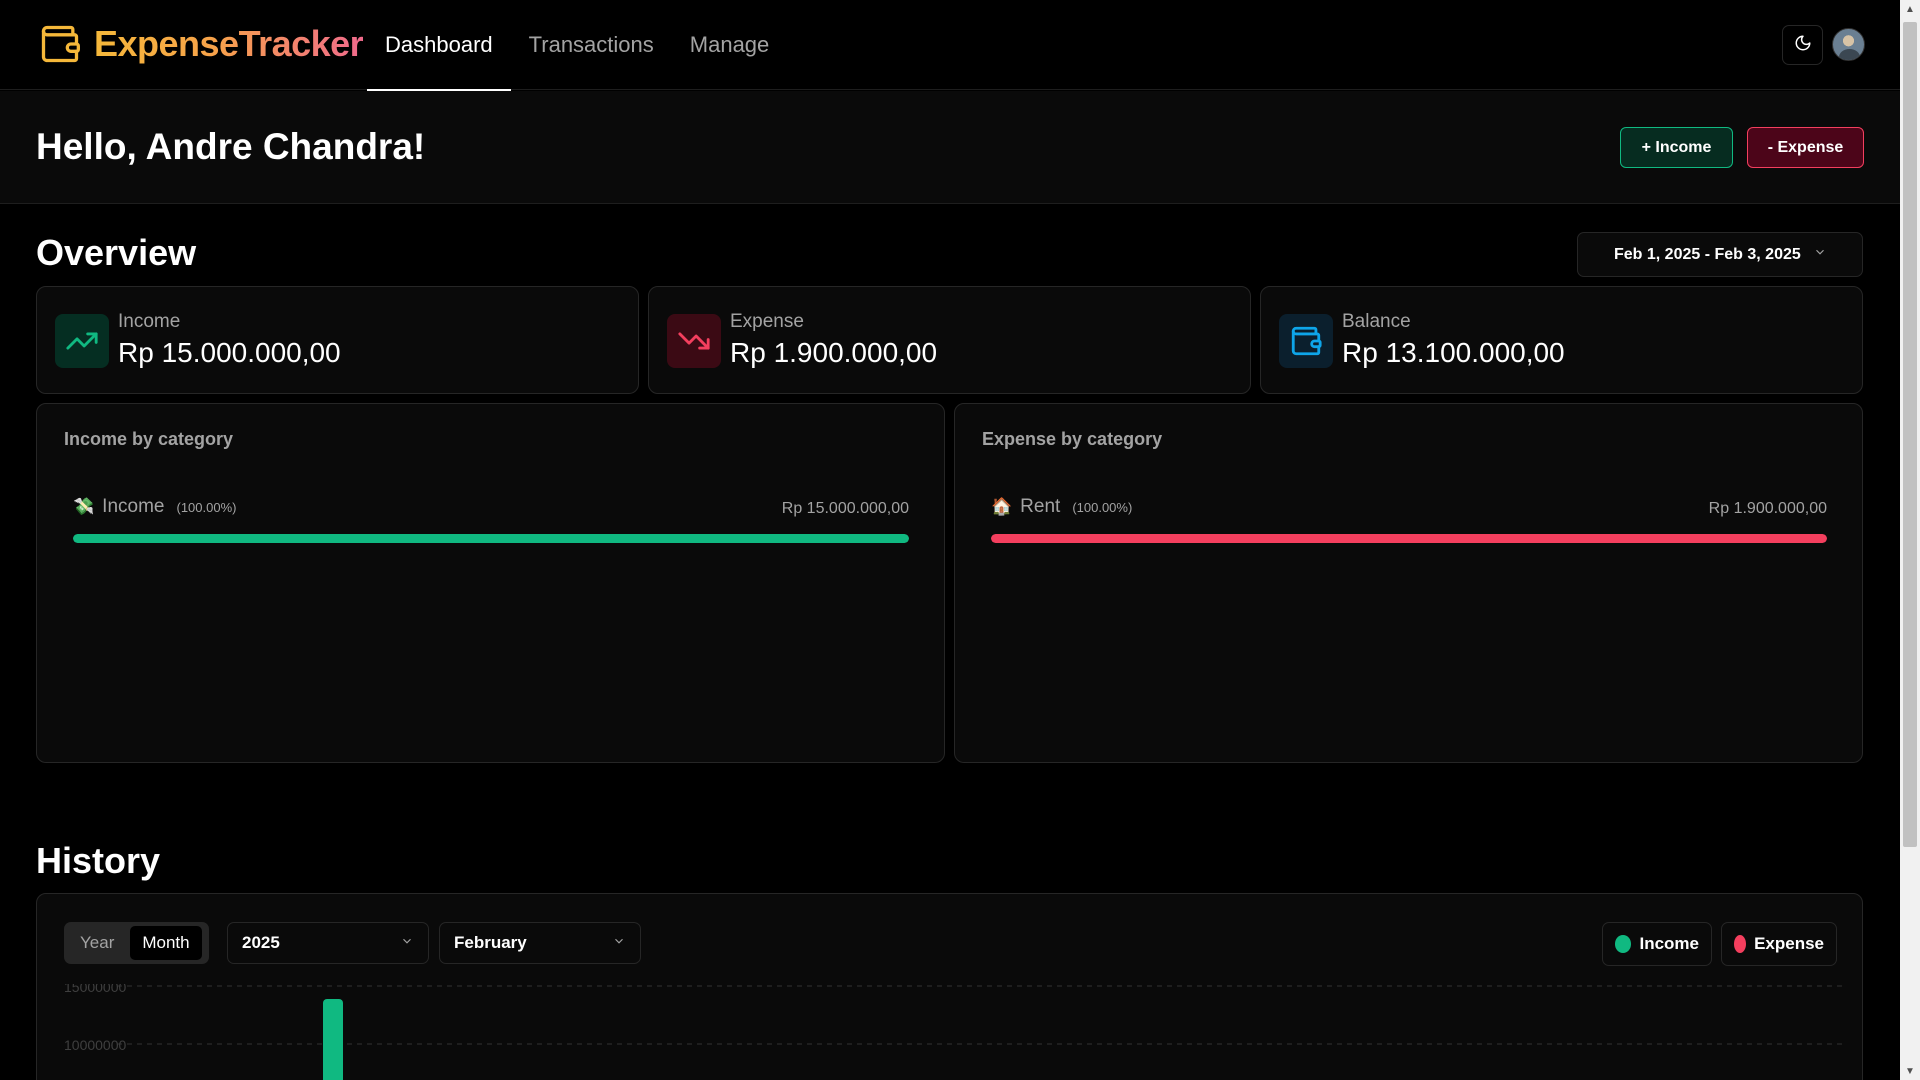 The image size is (1920, 1080). I want to click on month-select: February, so click(540, 943).